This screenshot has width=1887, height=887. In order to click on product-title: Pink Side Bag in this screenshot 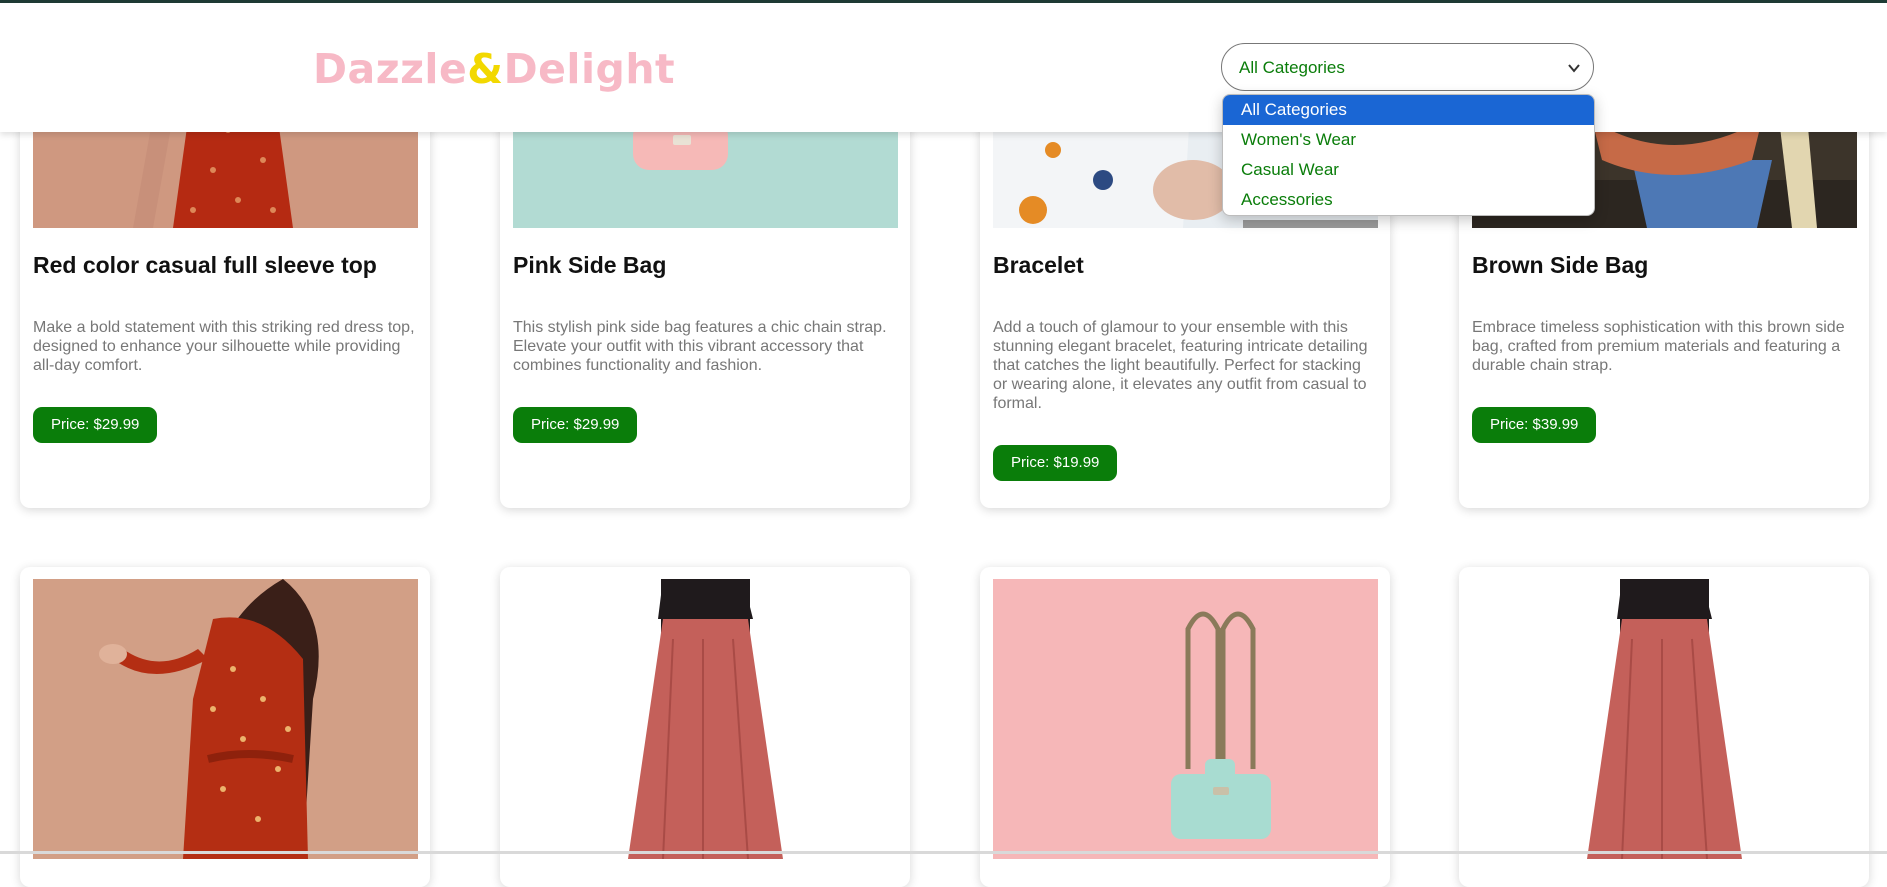, I will do `click(590, 265)`.